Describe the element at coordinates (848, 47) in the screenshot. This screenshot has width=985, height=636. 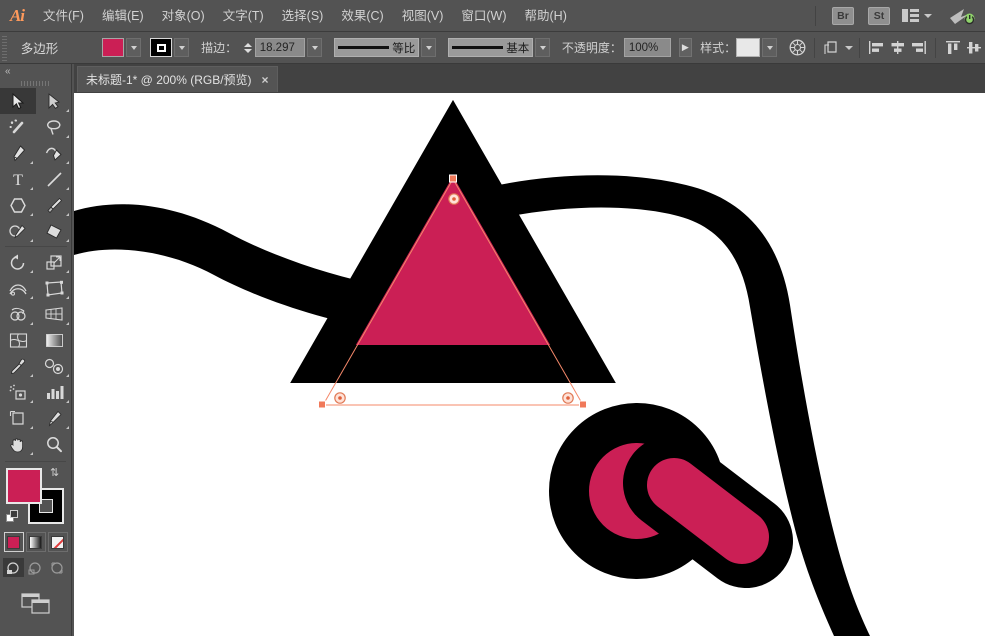
I see `transform-chevron-down-icon` at that location.